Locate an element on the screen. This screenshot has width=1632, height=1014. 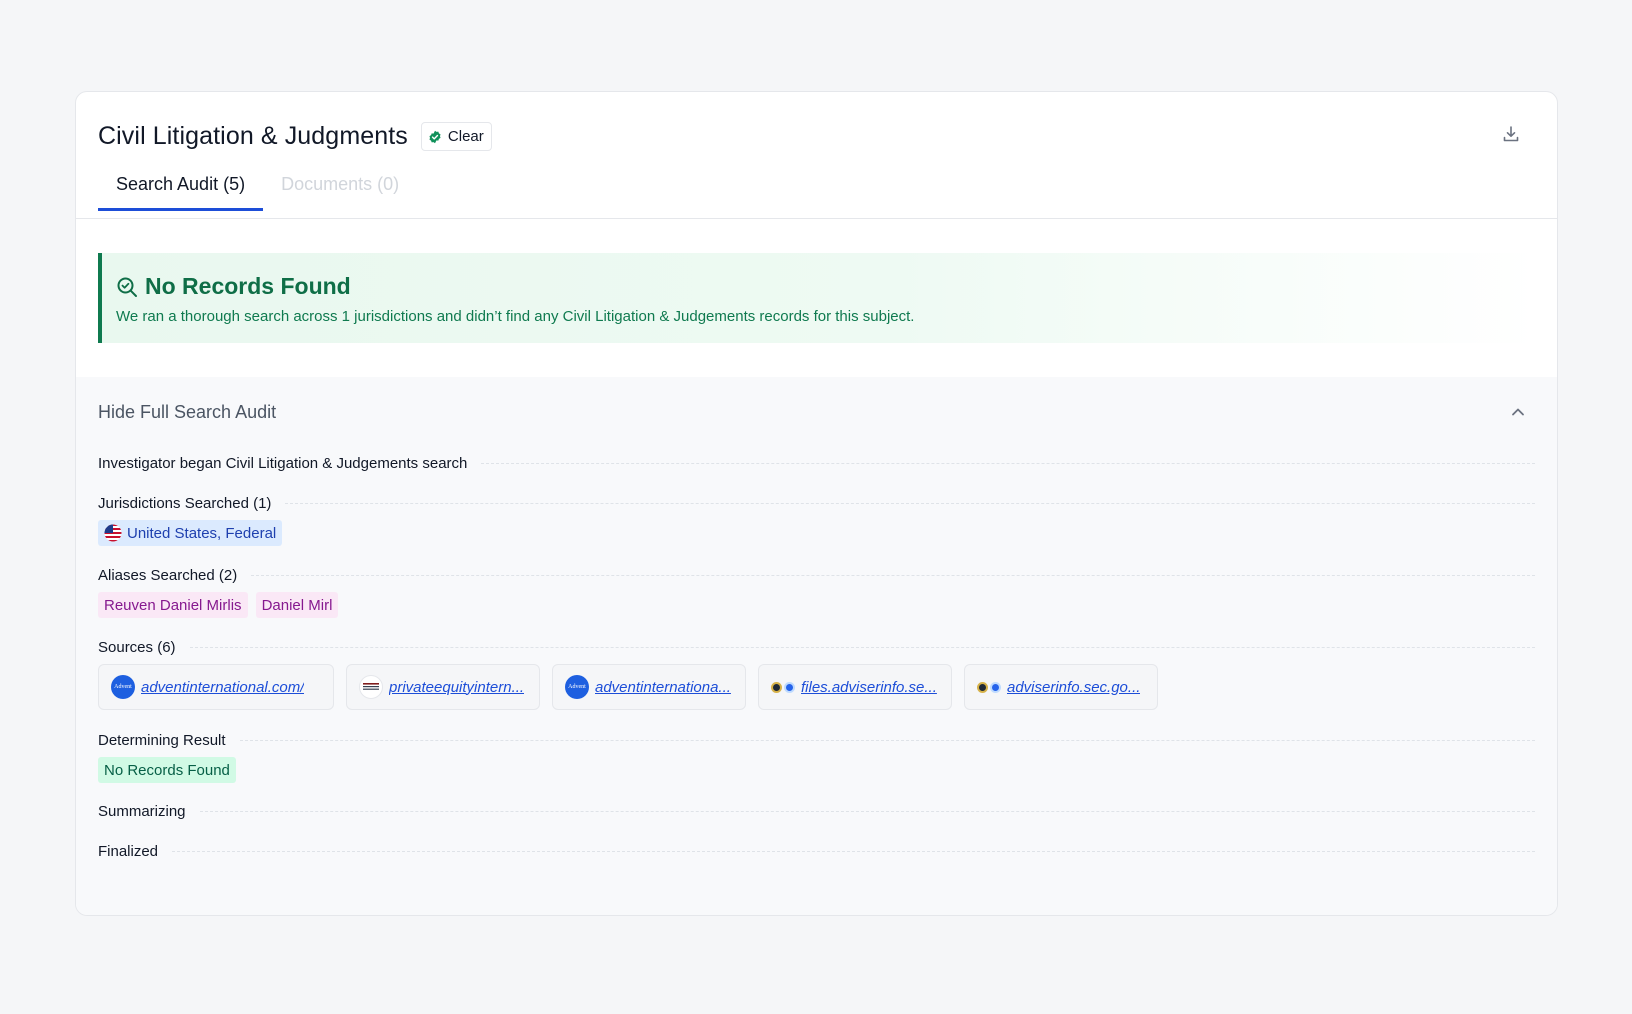
jurisdiction-chip: United States, Federal is located at coordinates (190, 533).